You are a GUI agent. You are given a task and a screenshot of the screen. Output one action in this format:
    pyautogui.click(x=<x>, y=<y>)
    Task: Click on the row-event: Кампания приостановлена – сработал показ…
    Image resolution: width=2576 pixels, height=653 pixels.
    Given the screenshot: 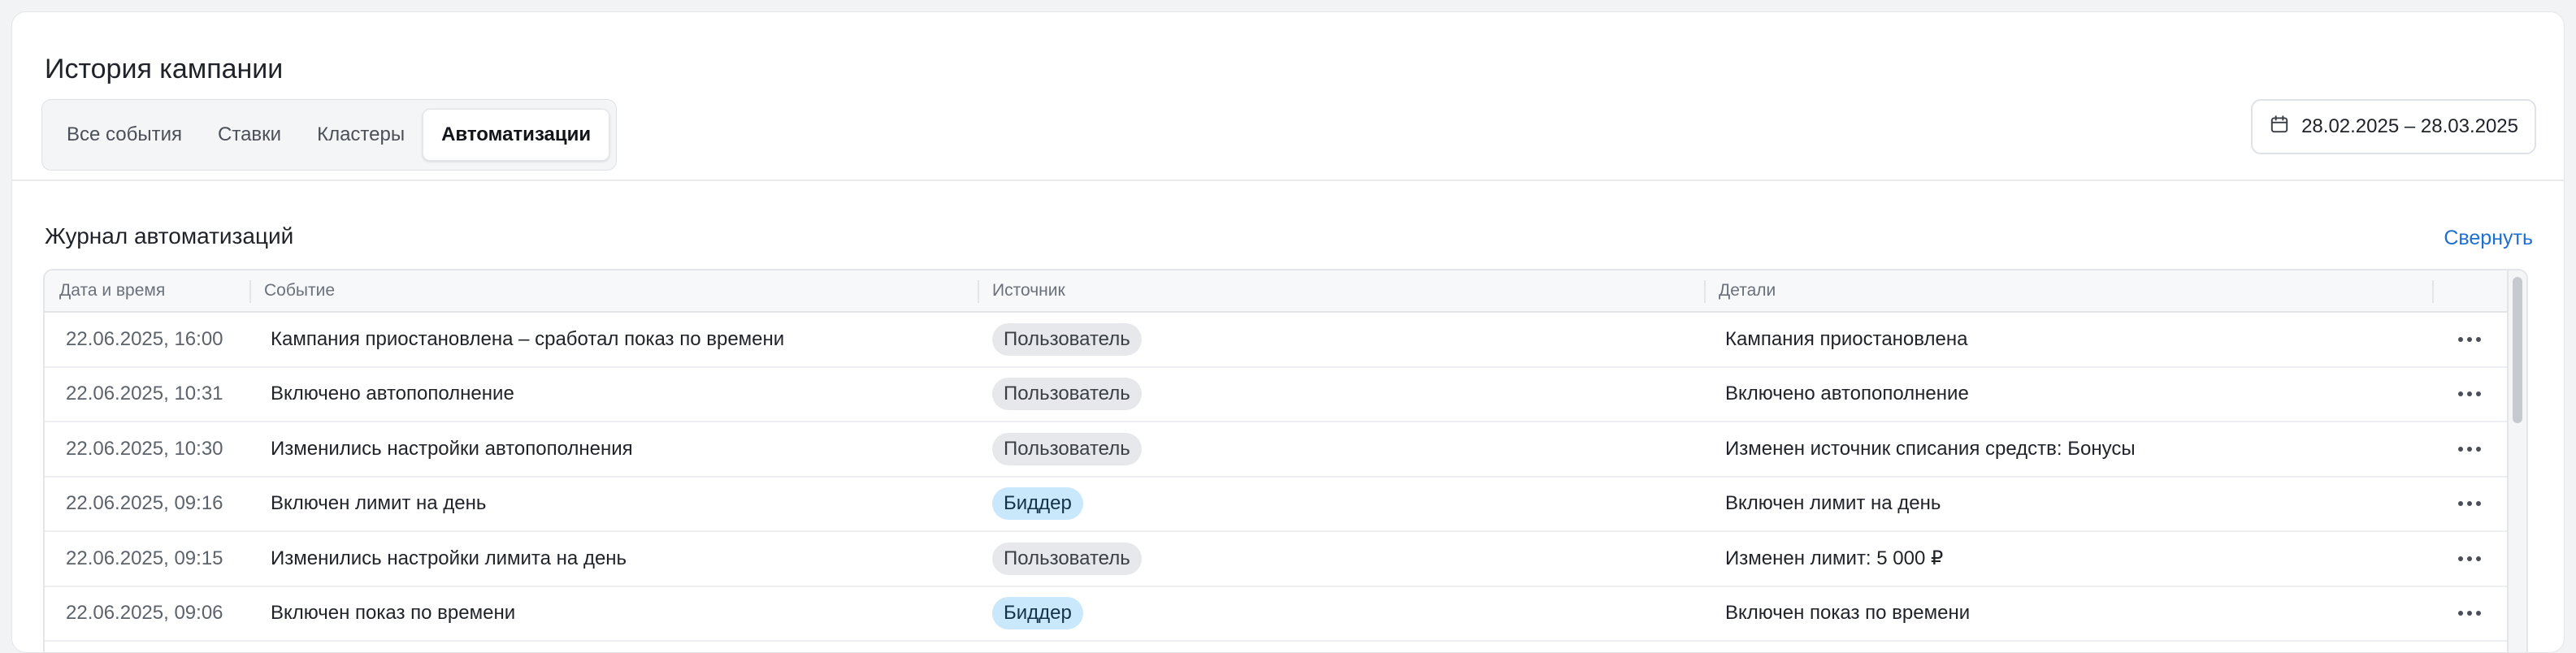 What is the action you would take?
    pyautogui.click(x=528, y=338)
    